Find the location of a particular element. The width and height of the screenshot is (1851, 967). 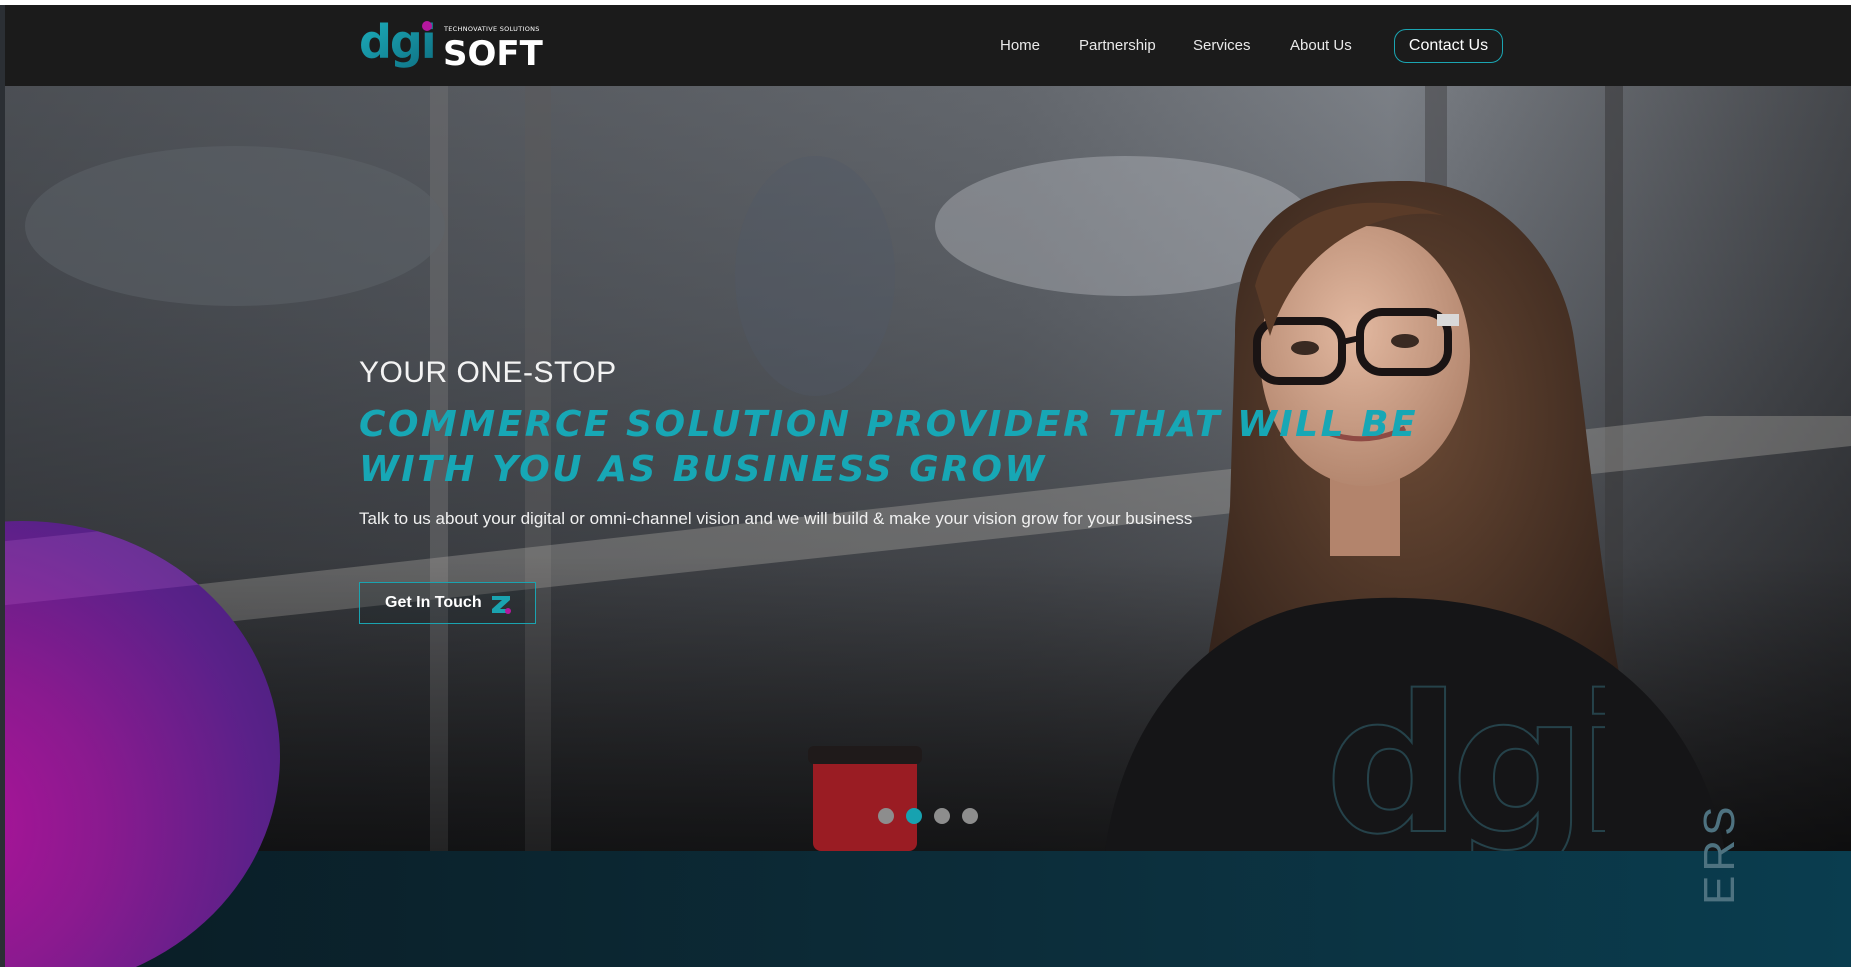

dgisoft-logo: dgi TECHNOVATIVE SOLUTIONS SOFT is located at coordinates (454, 46).